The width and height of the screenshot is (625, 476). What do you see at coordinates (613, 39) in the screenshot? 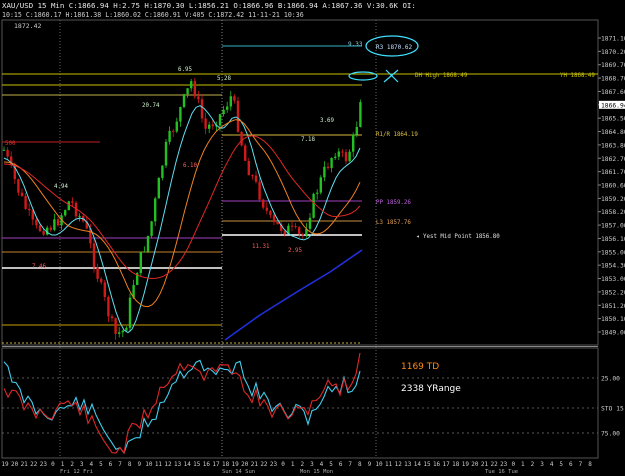
I see `price-axis-label: 1871.10` at bounding box center [613, 39].